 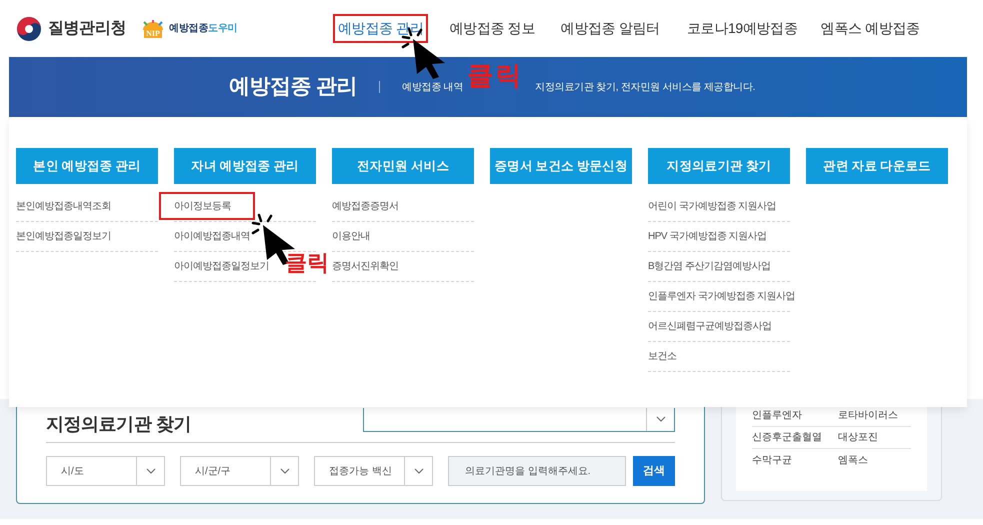 I want to click on select-field: 접종가능 백신, so click(x=373, y=471).